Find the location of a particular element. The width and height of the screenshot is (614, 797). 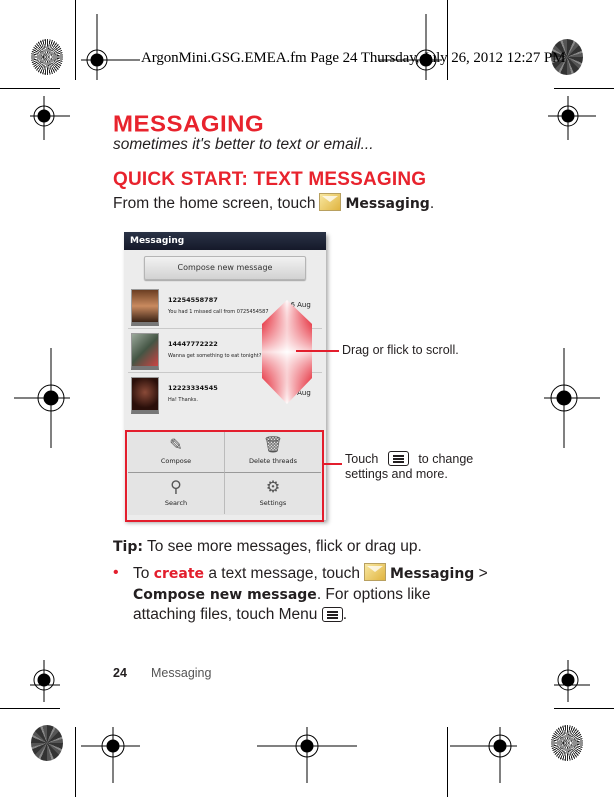

tip-label: Tip: is located at coordinates (128, 547).